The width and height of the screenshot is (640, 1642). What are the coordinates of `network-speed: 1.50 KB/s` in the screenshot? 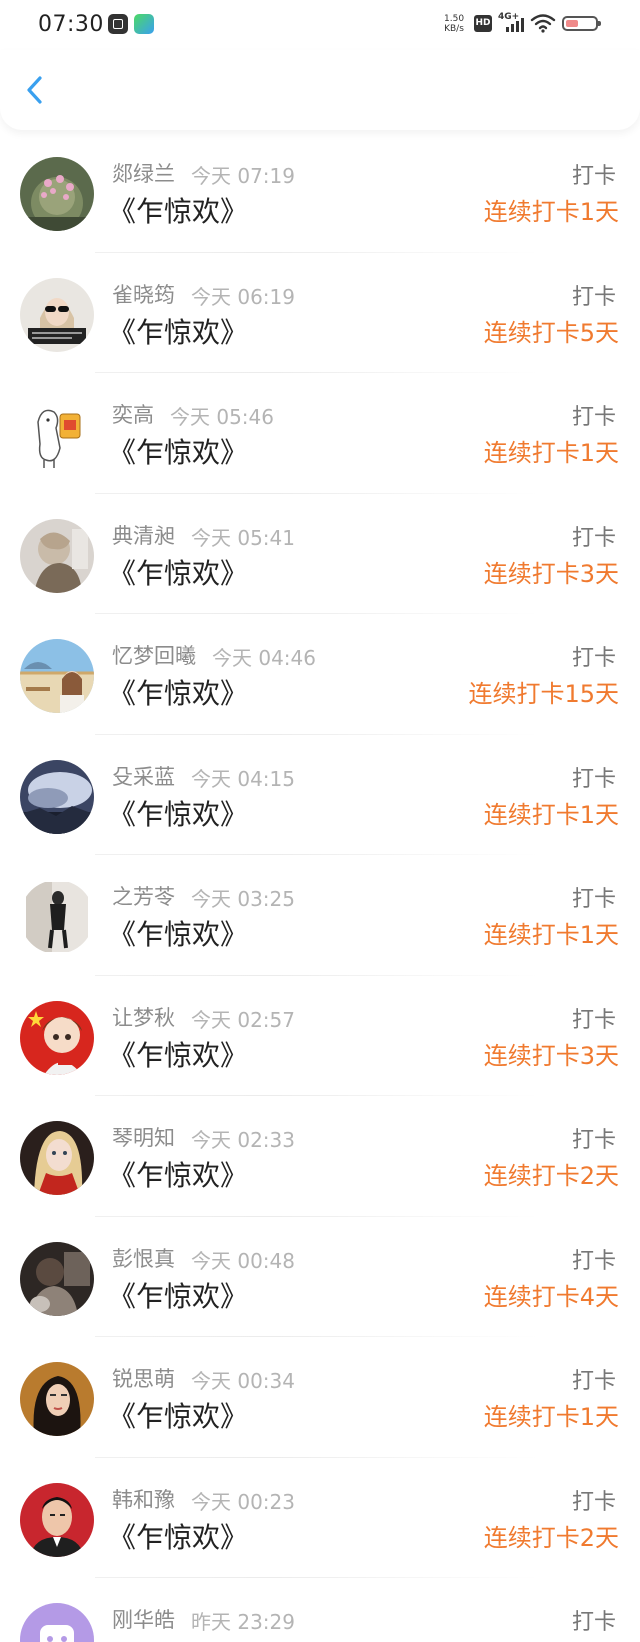 It's located at (454, 24).